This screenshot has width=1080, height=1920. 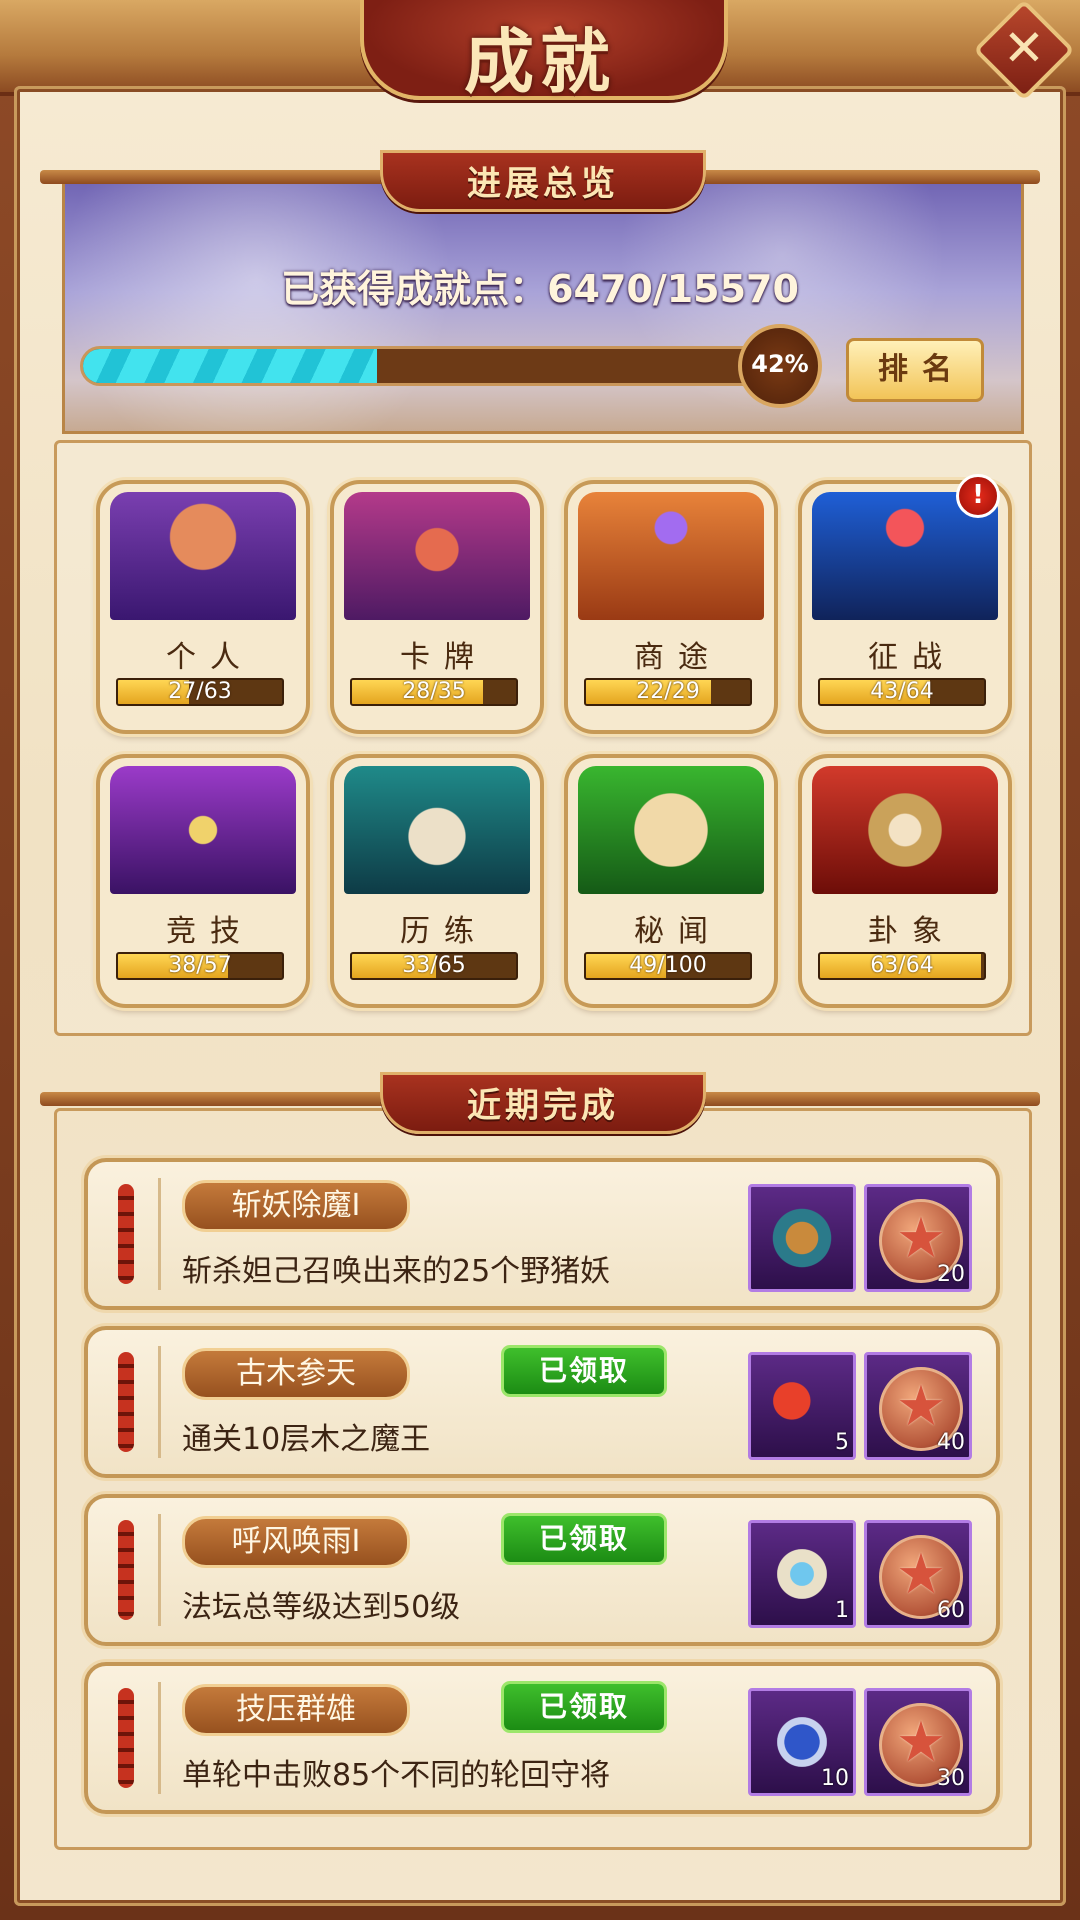 I want to click on achievement-row: 古木参天通关10层木之魔王 已领取 5 40, so click(x=542, y=1402).